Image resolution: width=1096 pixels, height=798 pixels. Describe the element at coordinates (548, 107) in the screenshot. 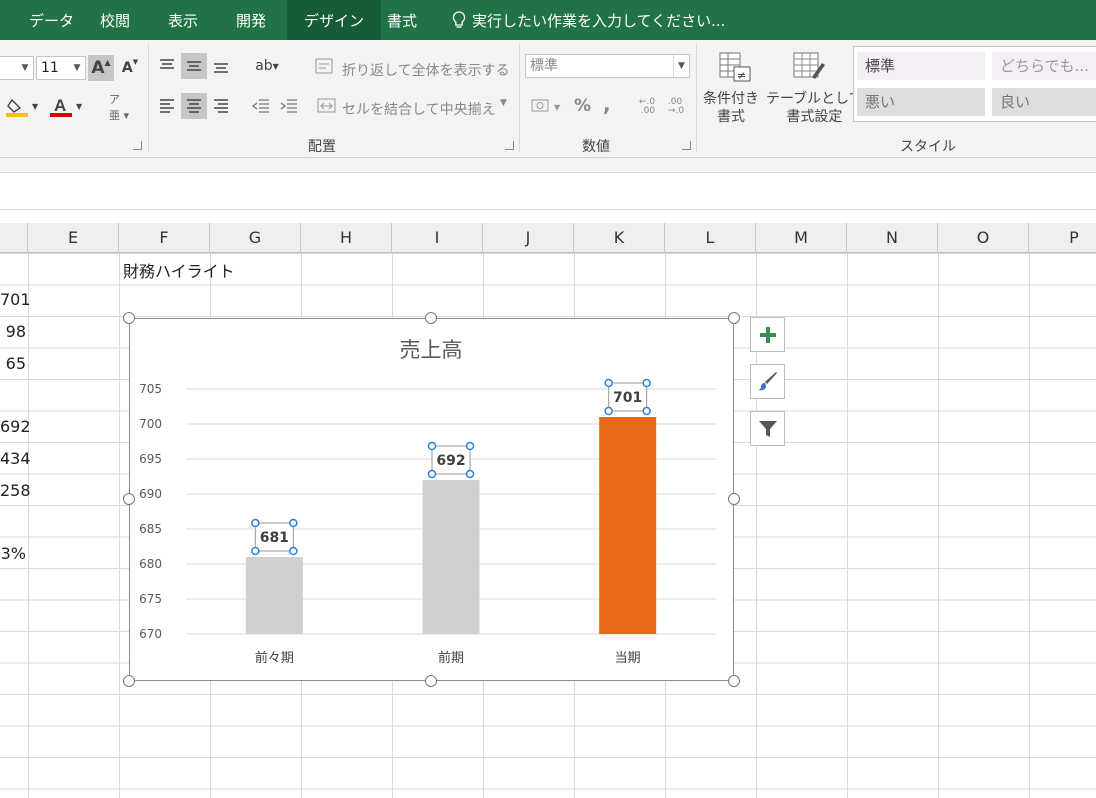

I see `accounting-format-icon: ▼` at that location.